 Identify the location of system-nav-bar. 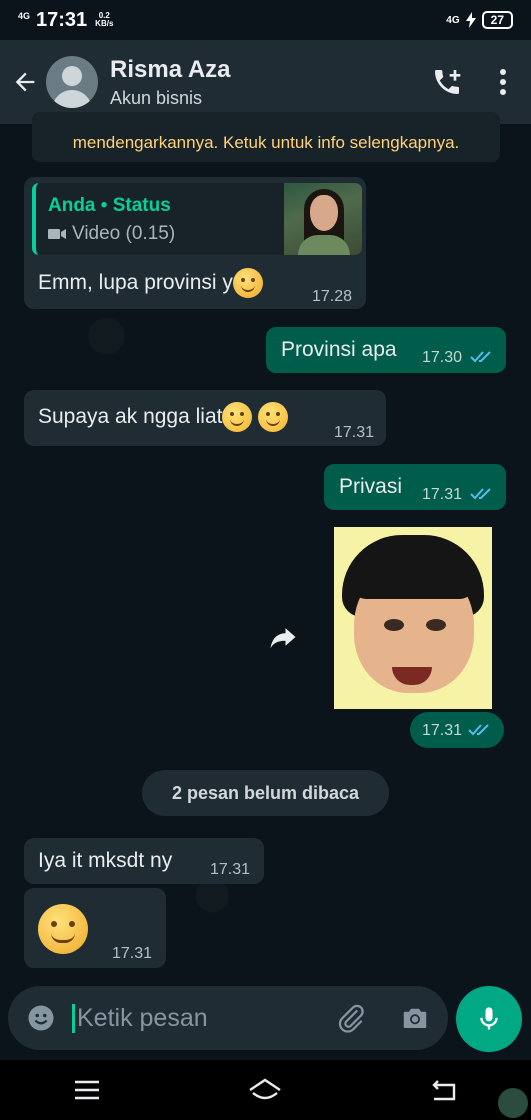
(265, 1090).